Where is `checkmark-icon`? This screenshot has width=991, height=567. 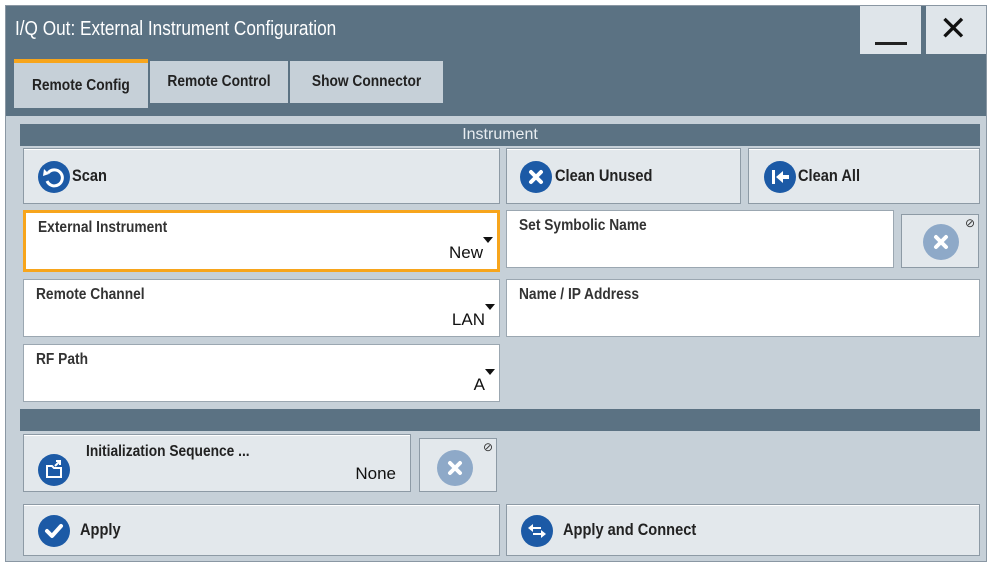 checkmark-icon is located at coordinates (54, 531).